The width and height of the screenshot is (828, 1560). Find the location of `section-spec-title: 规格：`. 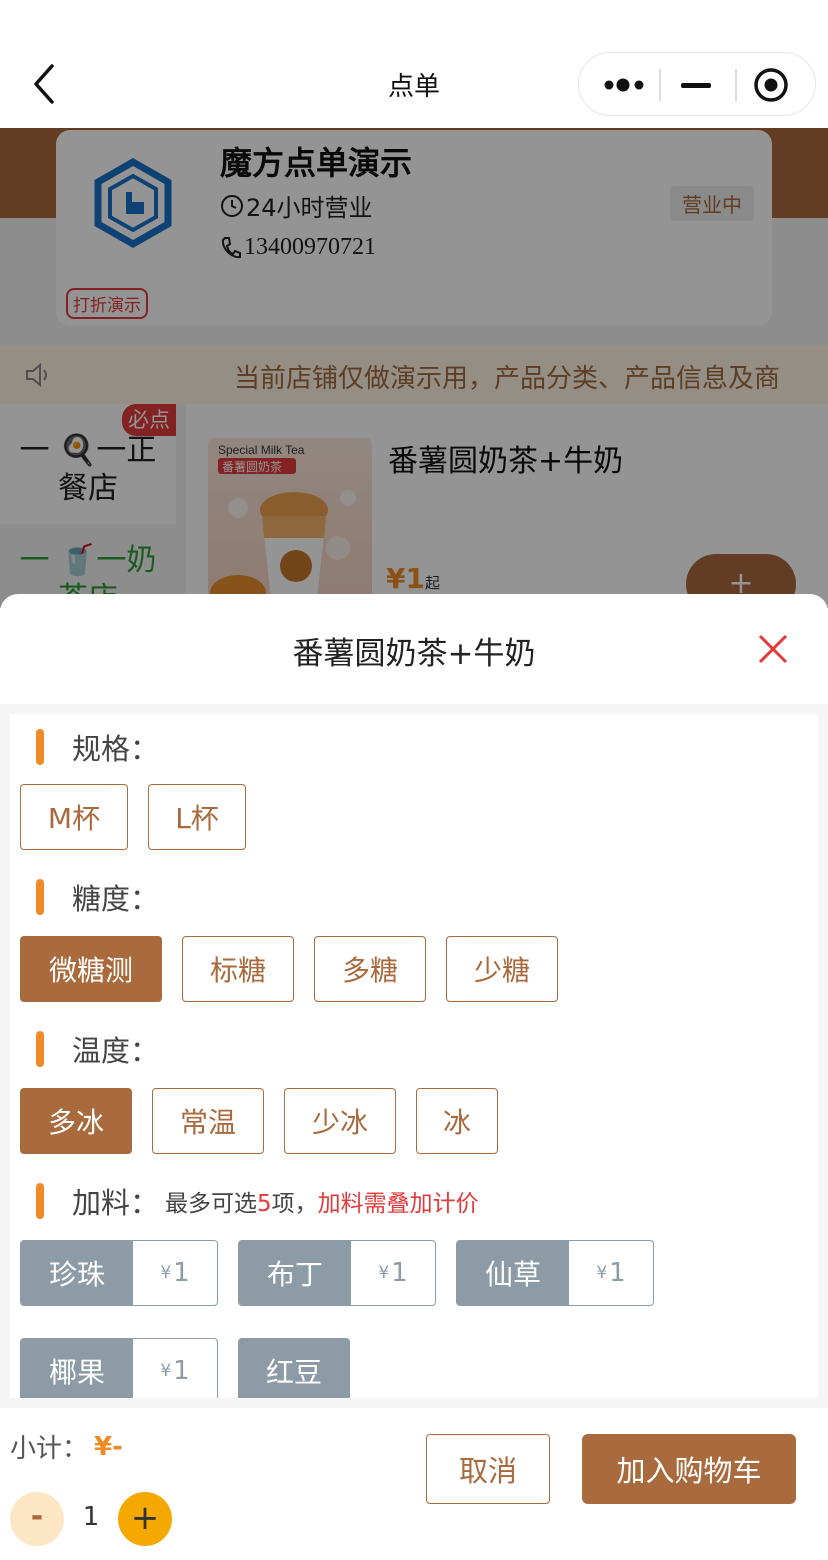

section-spec-title: 规格： is located at coordinates (97, 747).